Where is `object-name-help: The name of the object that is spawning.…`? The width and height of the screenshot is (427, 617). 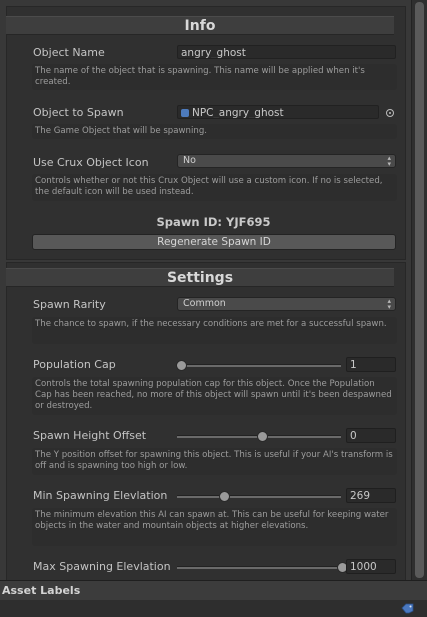 object-name-help: The name of the object that is spawning.… is located at coordinates (214, 77).